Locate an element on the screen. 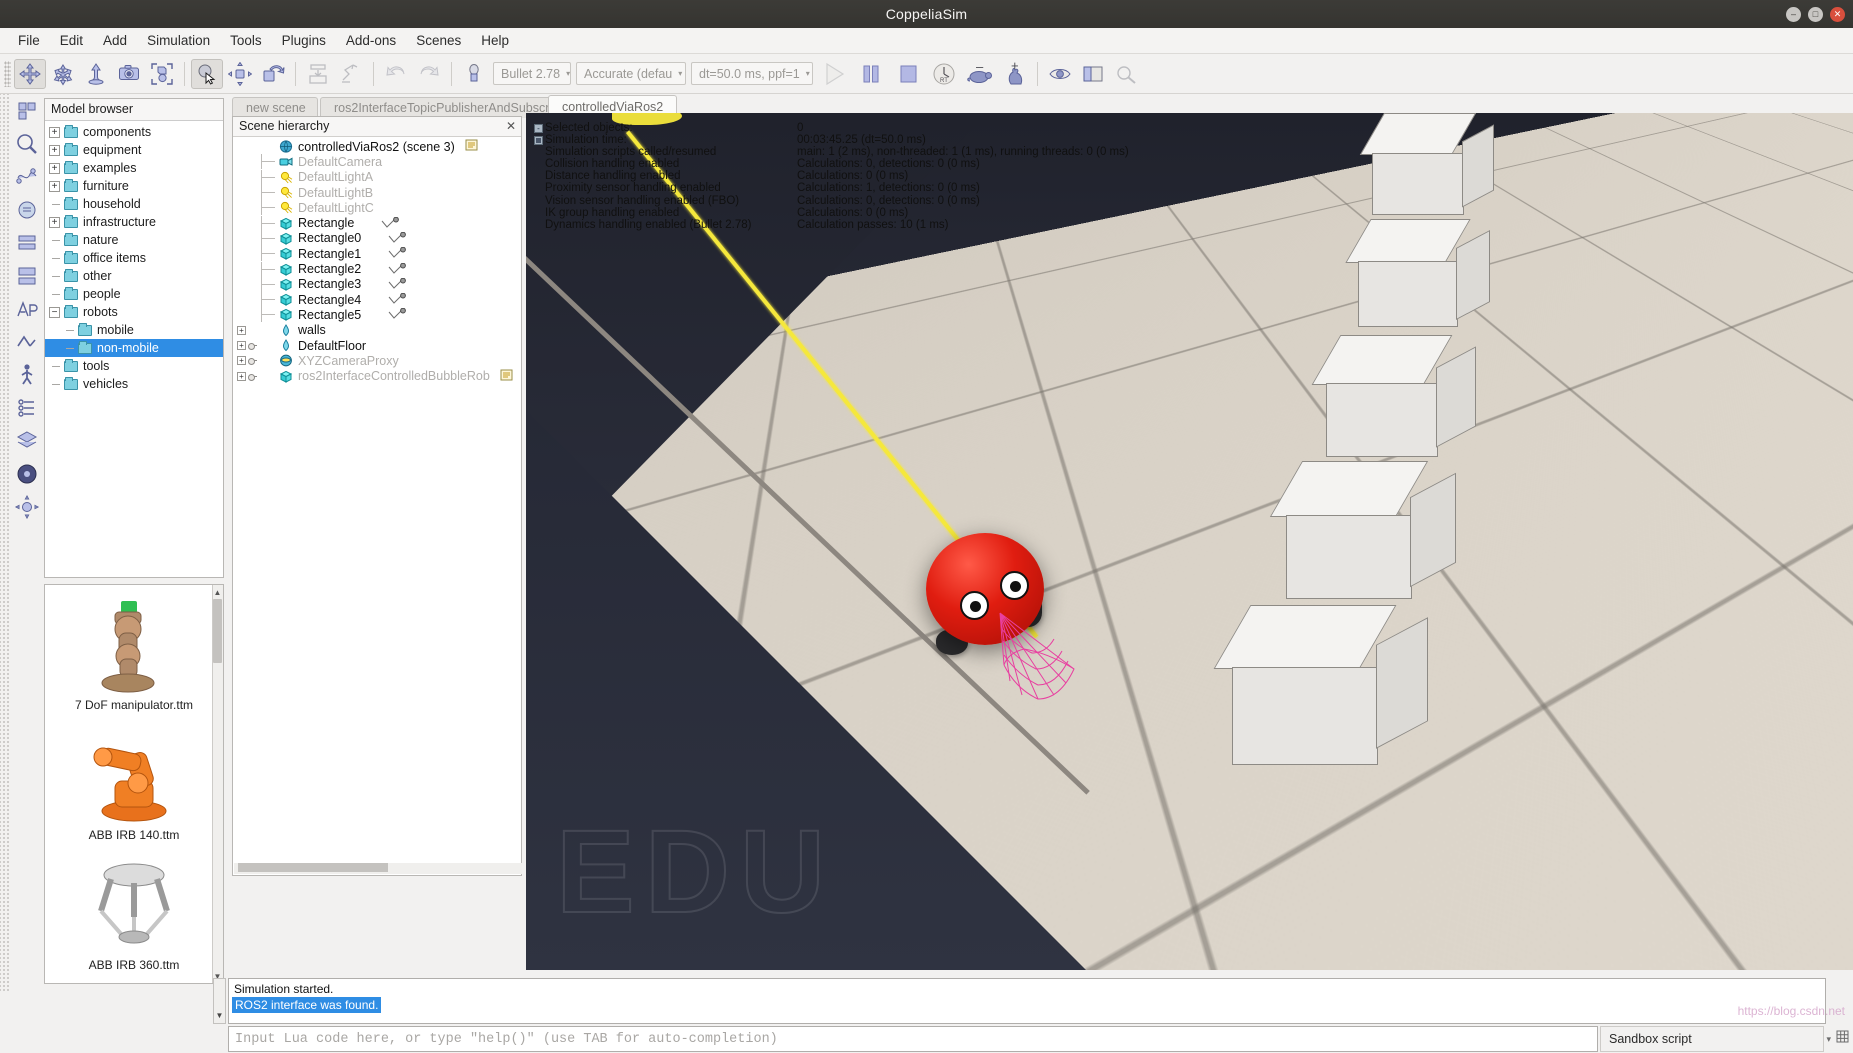 The width and height of the screenshot is (1853, 1053). collapse-icon: − is located at coordinates (54, 312).